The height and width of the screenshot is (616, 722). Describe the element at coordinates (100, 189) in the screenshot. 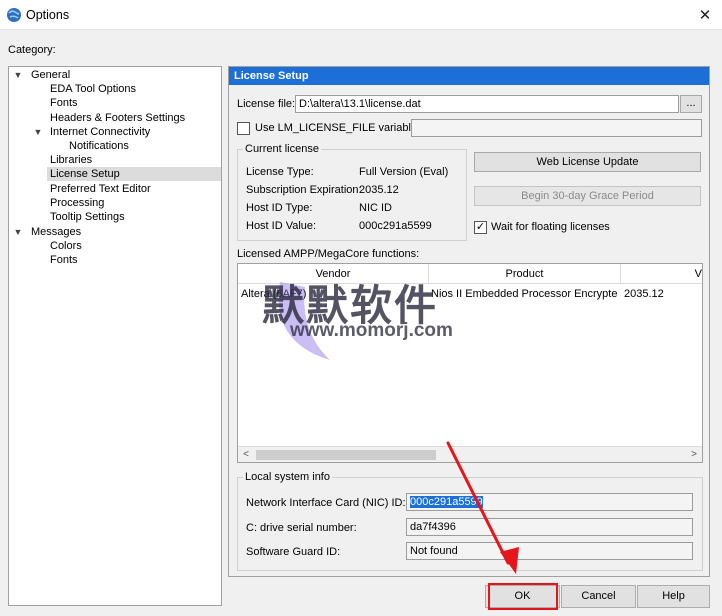

I see `tree-item-preferred-text-editor: Preferred Text Editor` at that location.